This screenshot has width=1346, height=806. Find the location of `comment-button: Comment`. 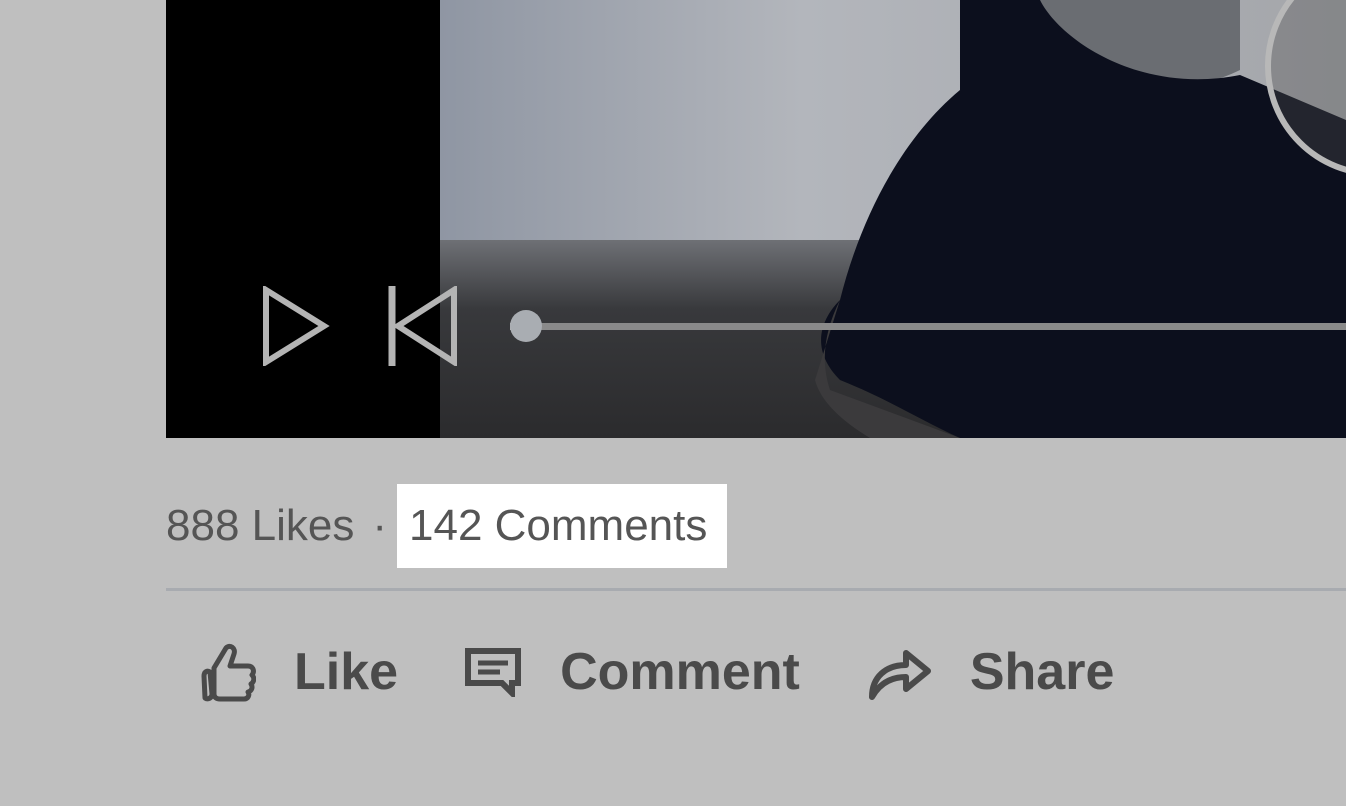

comment-button: Comment is located at coordinates (632, 672).